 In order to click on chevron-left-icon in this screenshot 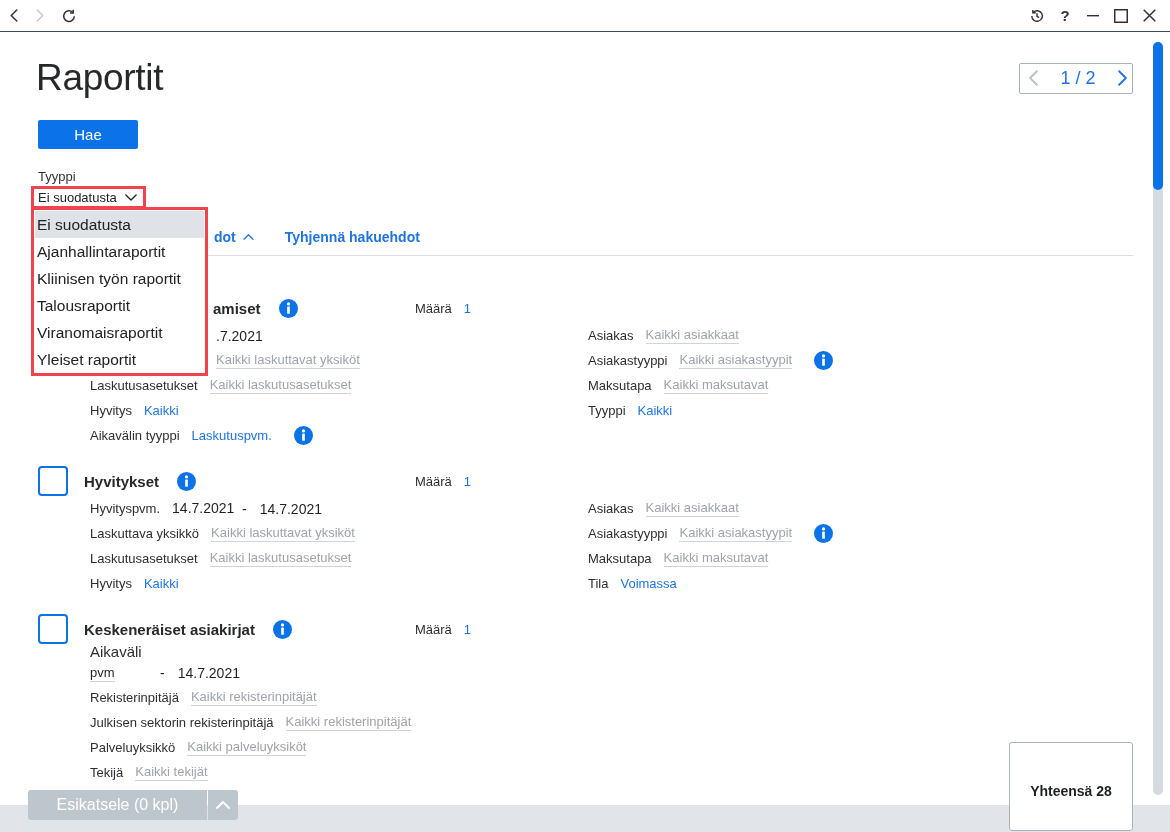, I will do `click(14, 15)`.